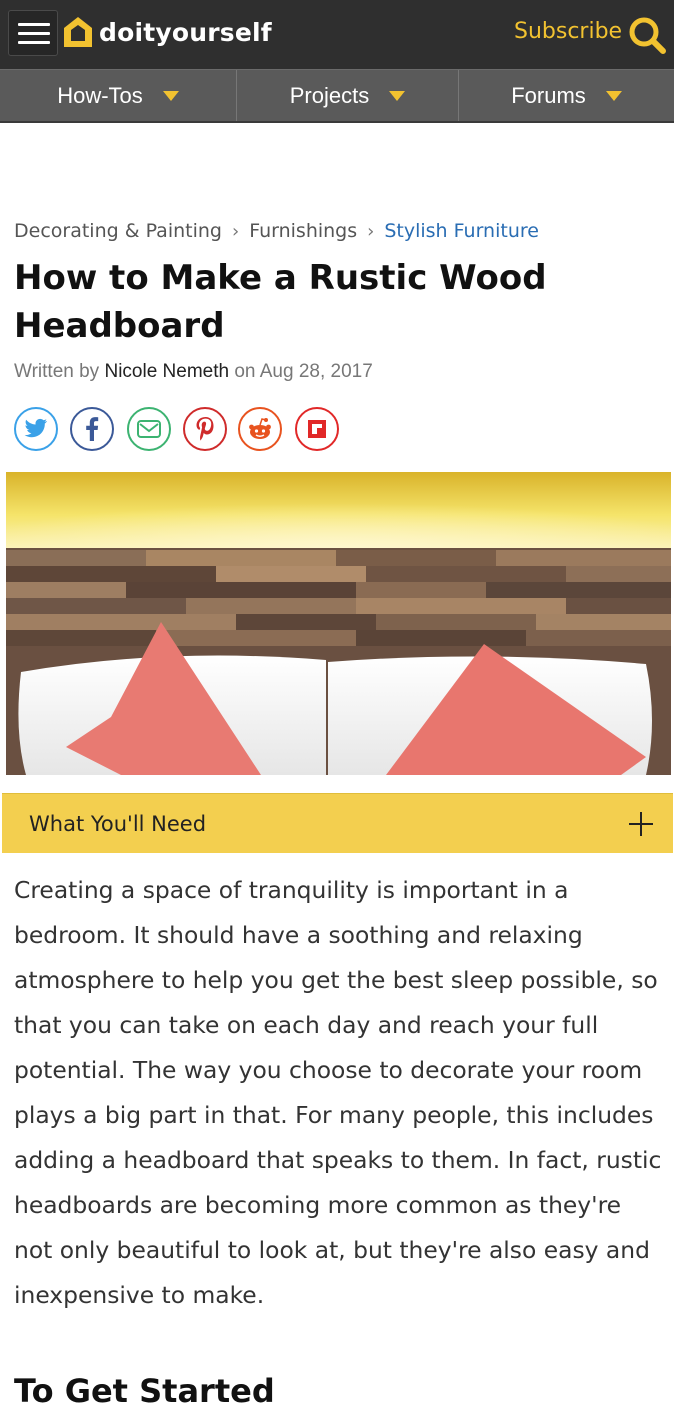  What do you see at coordinates (57, 371) in the screenshot?
I see `byline-prefix: Written by` at bounding box center [57, 371].